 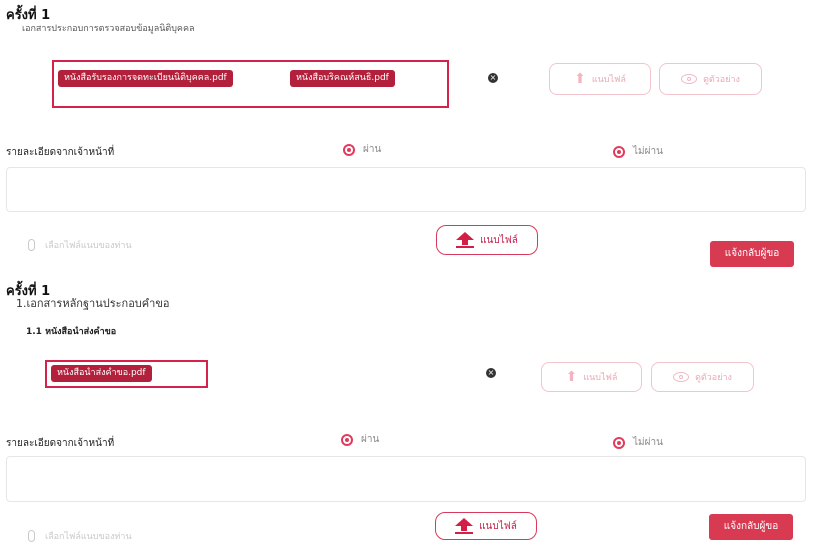 I want to click on section-subtitle: เอกสารประกอบการตรวจสอบข้อมูลนิติบุคคล, so click(x=108, y=29).